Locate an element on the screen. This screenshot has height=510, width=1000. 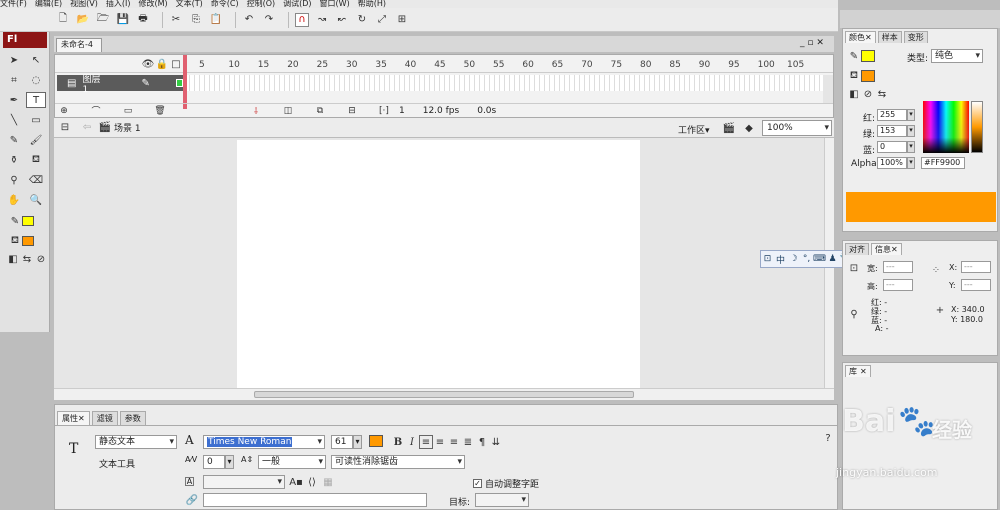
menu-item: 编辑(E) is located at coordinates (48, 4).